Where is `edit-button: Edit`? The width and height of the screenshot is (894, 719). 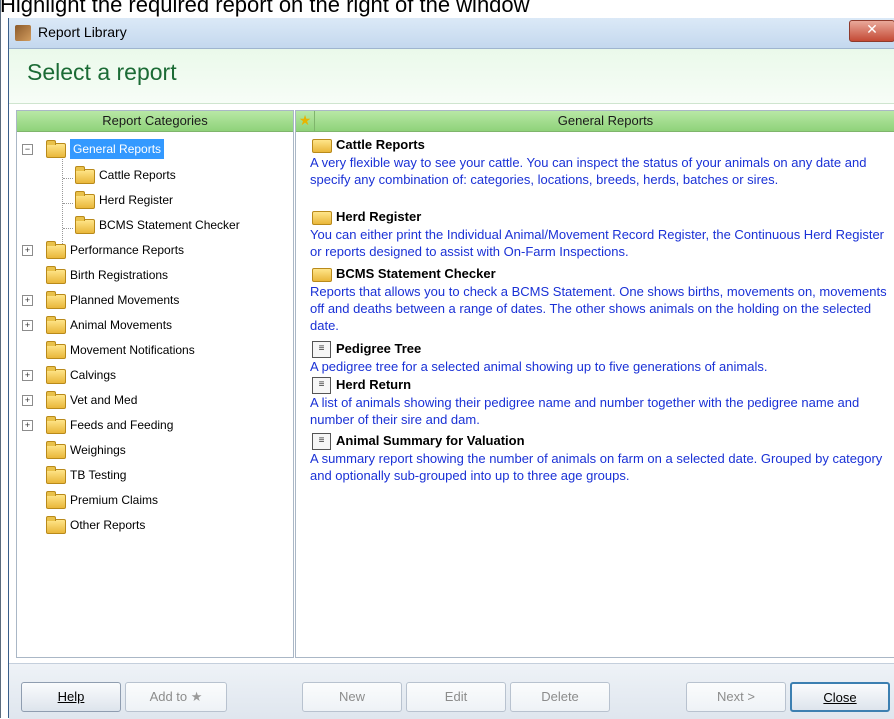
edit-button: Edit is located at coordinates (456, 697).